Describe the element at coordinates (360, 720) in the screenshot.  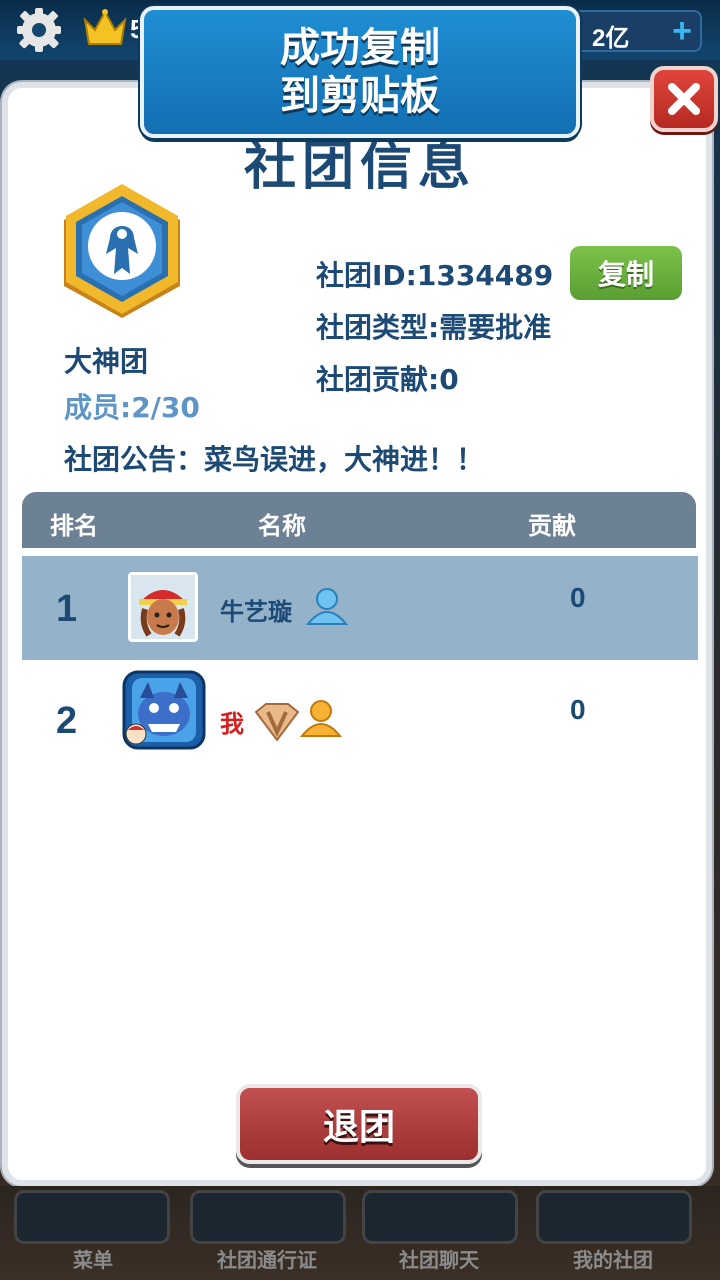
I see `table-row: 2 我 0` at that location.